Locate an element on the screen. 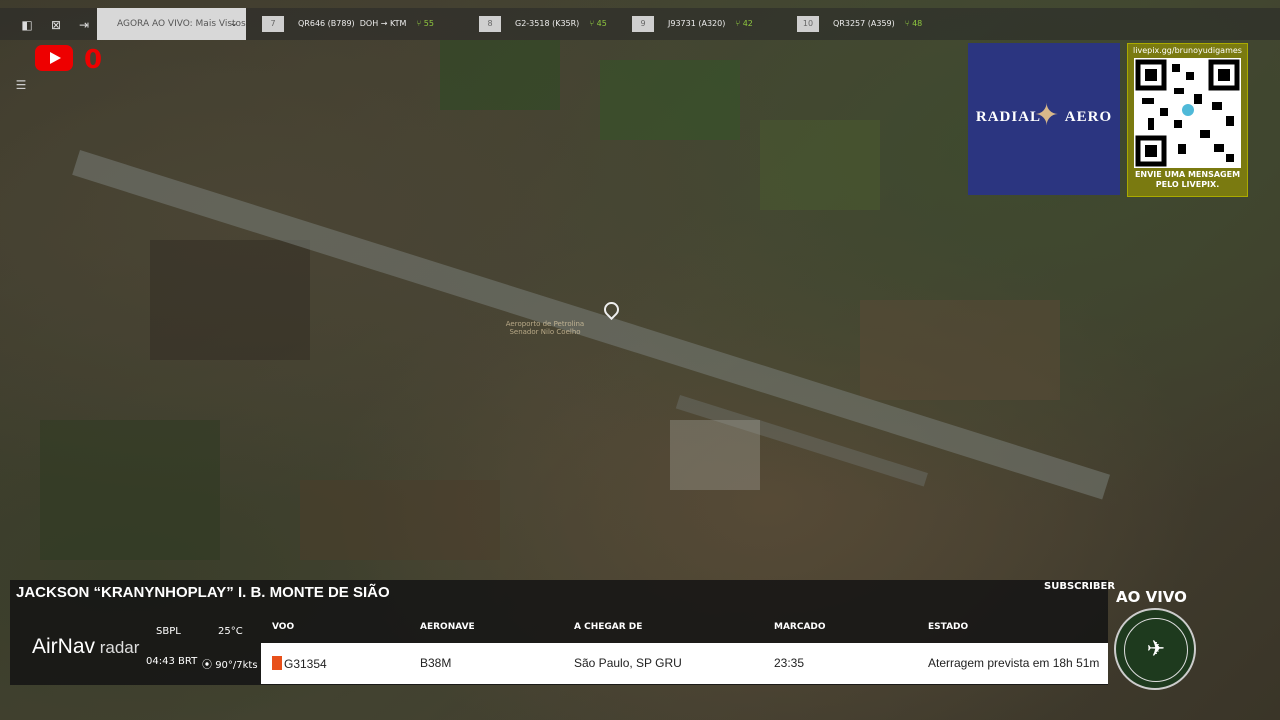 The height and width of the screenshot is (720, 1280). flight-code: QR3257 (A359) is located at coordinates (864, 23).